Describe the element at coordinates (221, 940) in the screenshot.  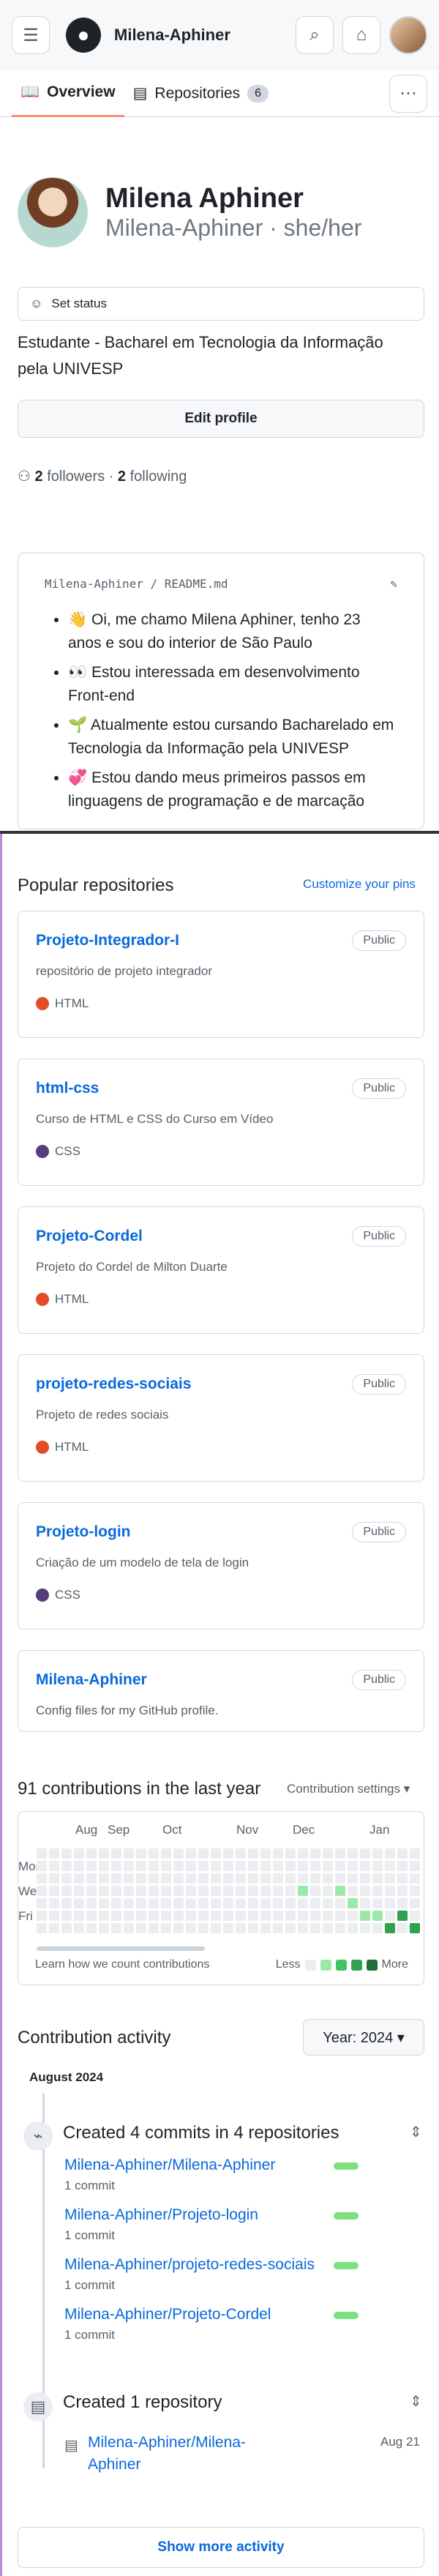
I see `repo-name: Projeto-Integrador-I` at that location.